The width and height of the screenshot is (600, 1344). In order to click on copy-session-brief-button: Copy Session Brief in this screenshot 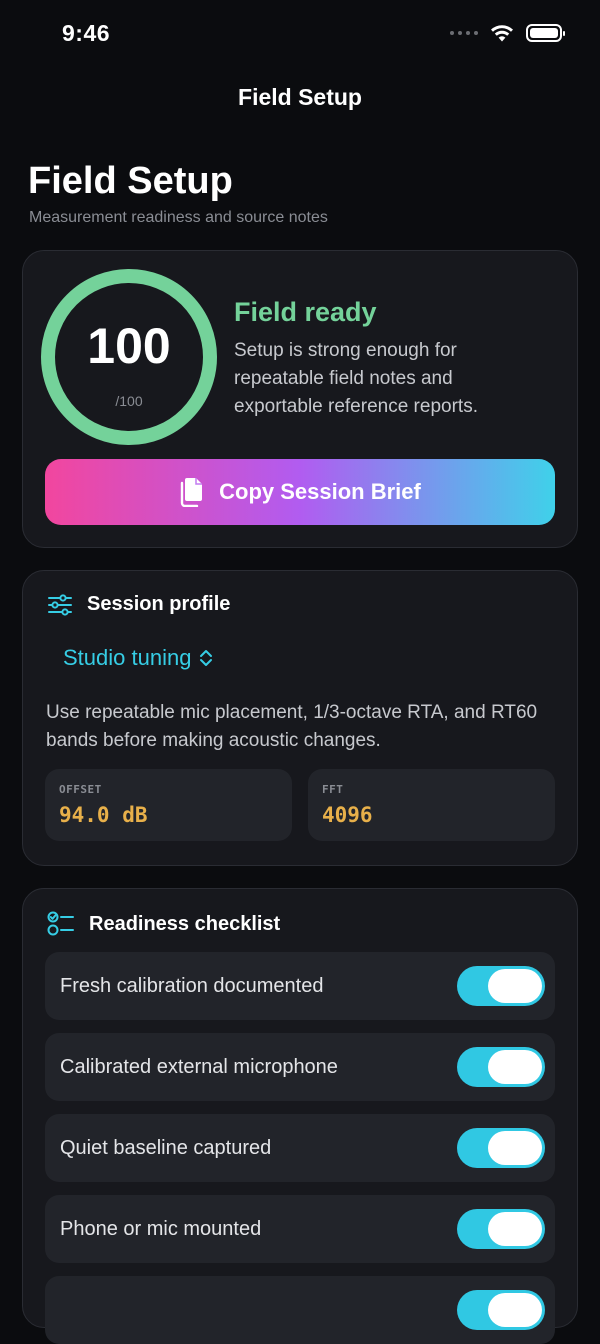, I will do `click(300, 492)`.